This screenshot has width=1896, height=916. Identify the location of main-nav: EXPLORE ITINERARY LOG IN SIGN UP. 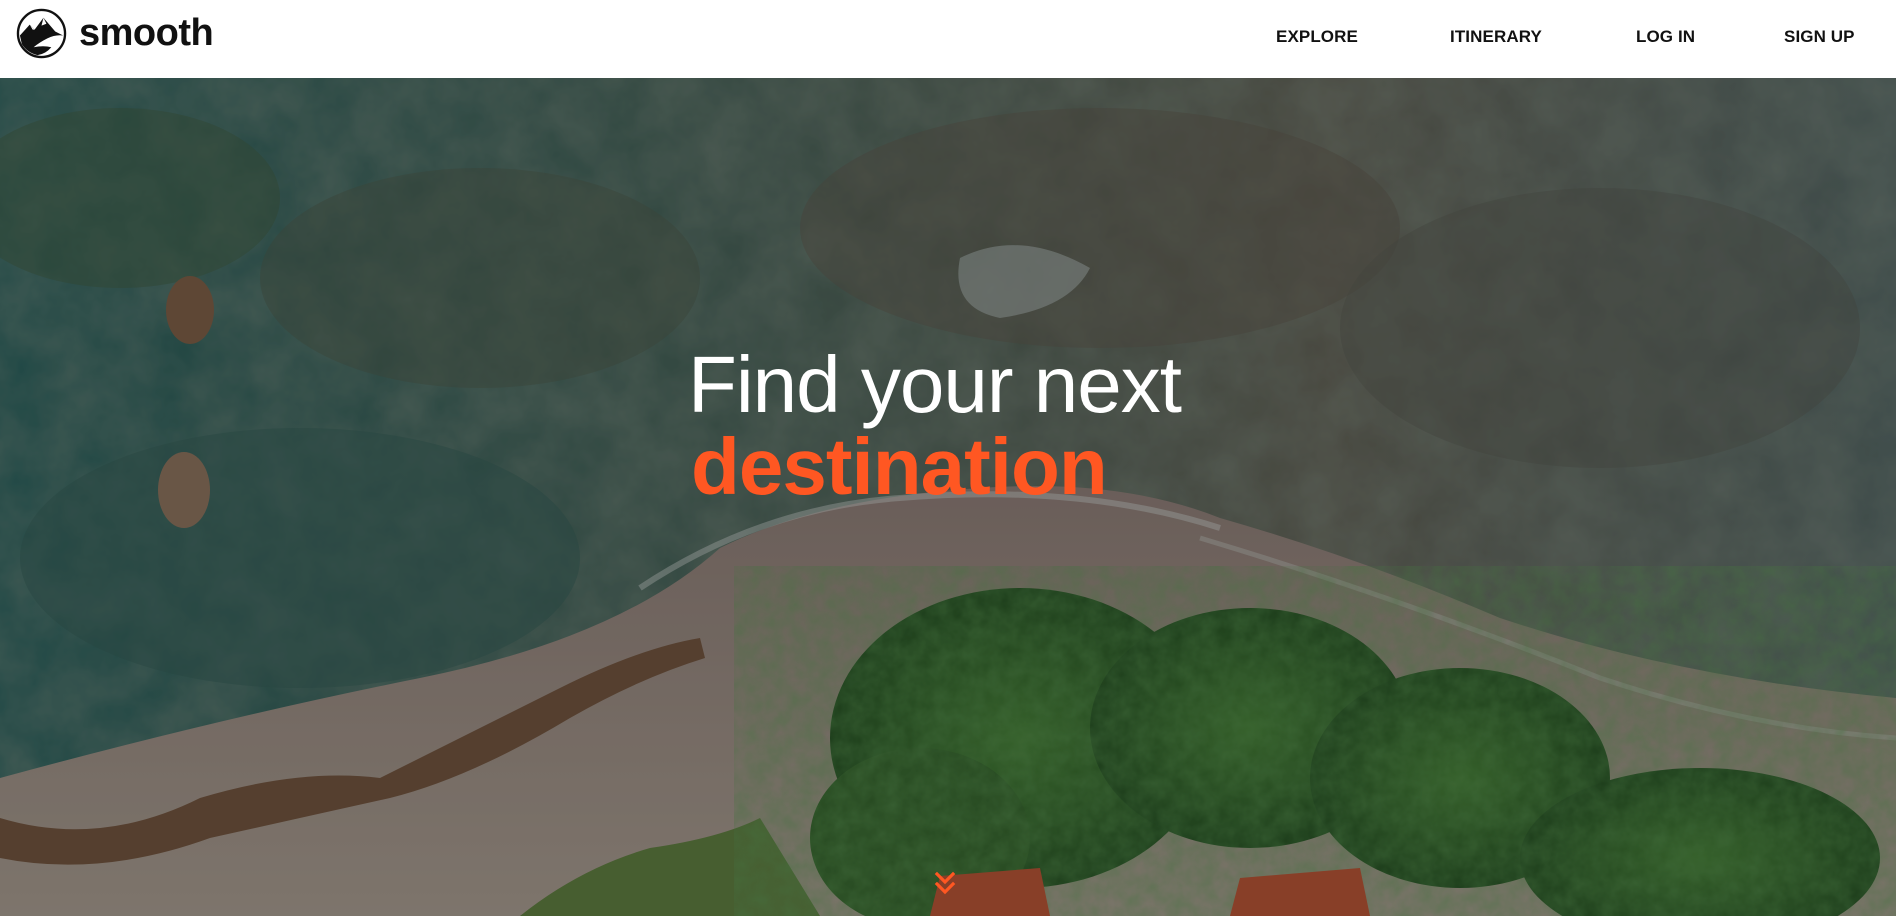
(948, 39).